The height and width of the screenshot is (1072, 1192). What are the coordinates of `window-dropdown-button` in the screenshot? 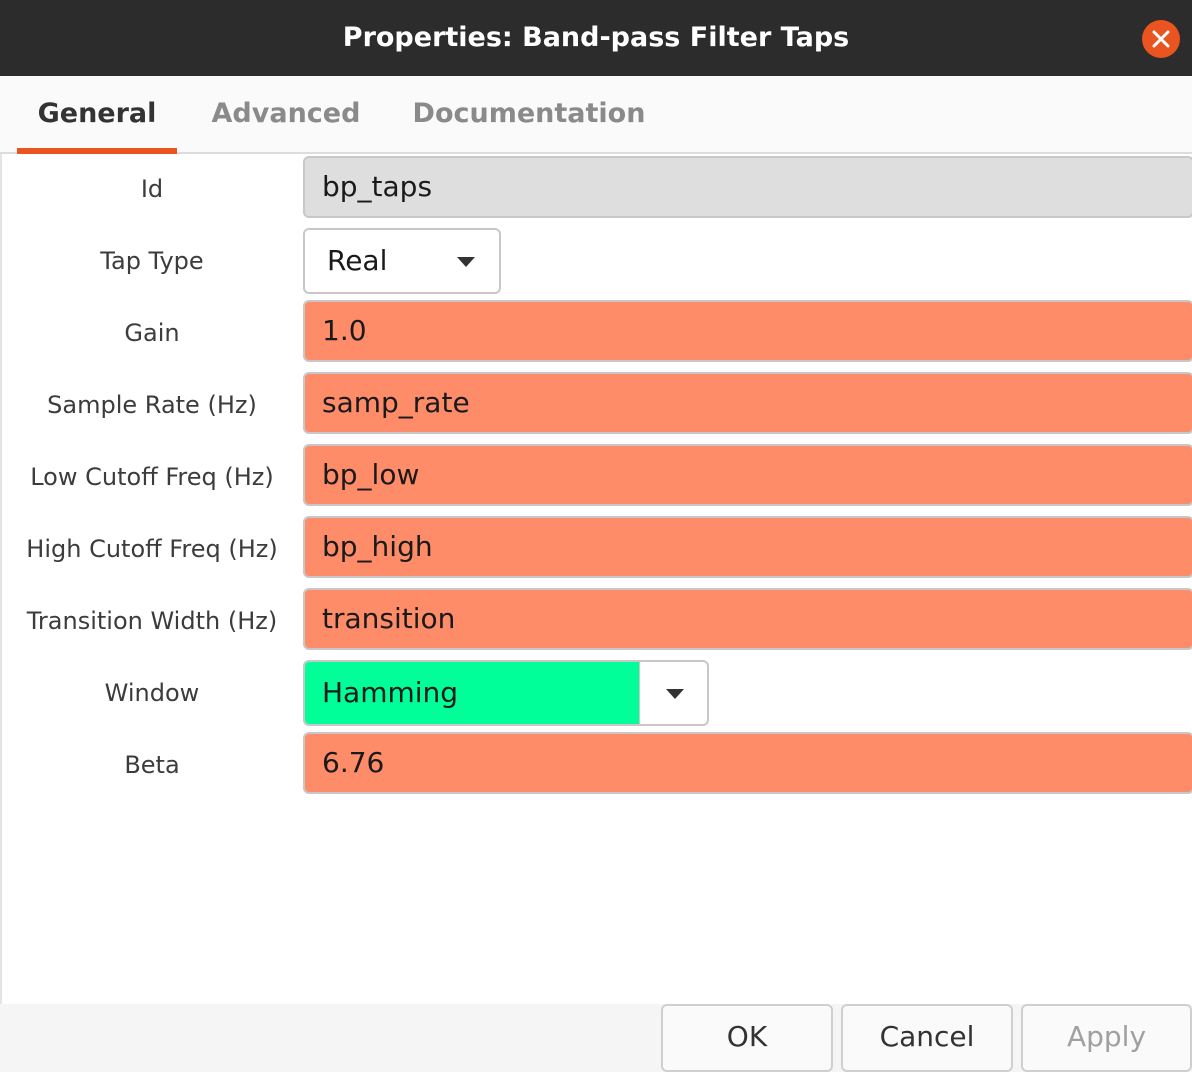 It's located at (673, 693).